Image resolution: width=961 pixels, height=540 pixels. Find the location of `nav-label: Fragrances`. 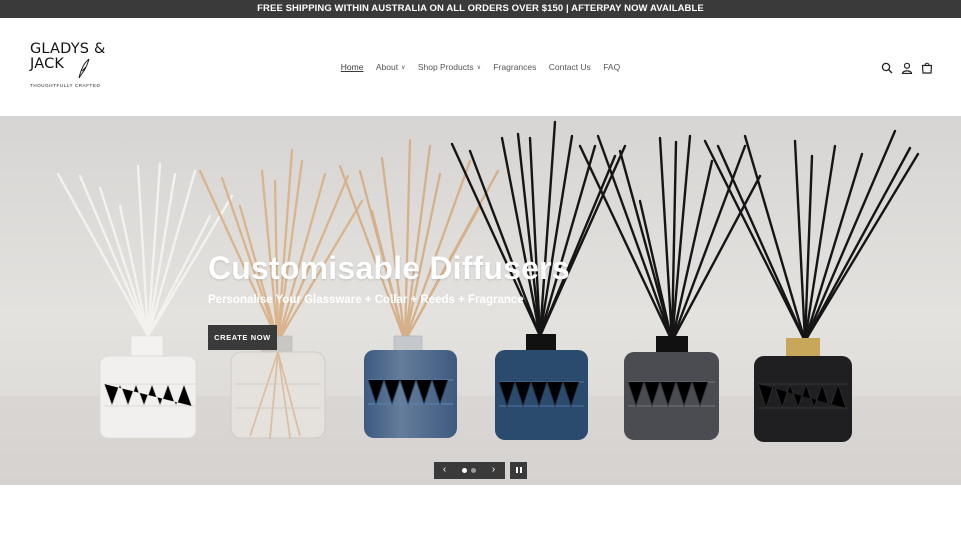

nav-label: Fragrances is located at coordinates (515, 67).